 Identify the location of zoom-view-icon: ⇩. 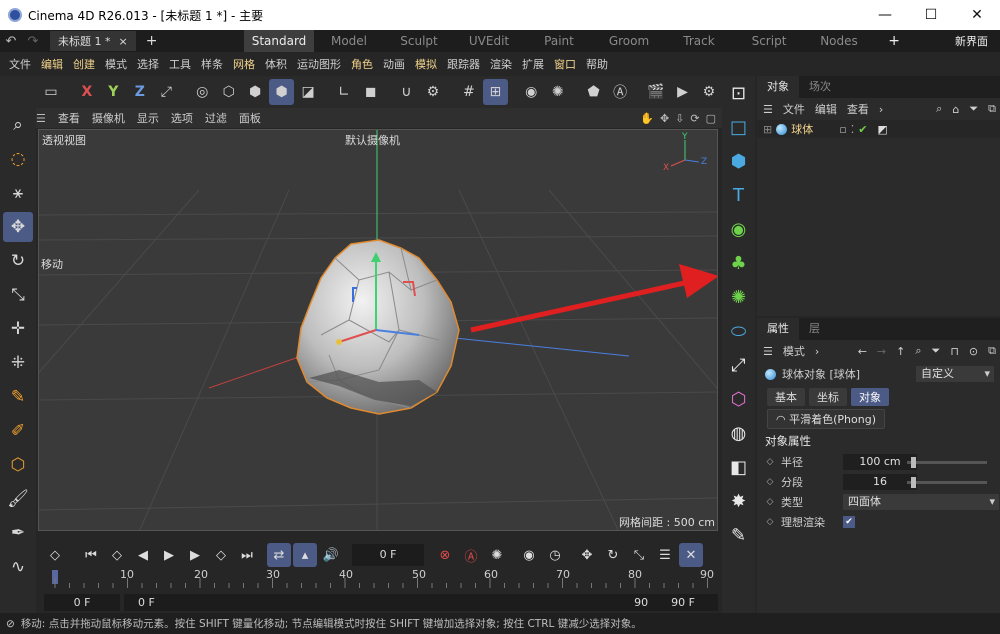
(679, 118).